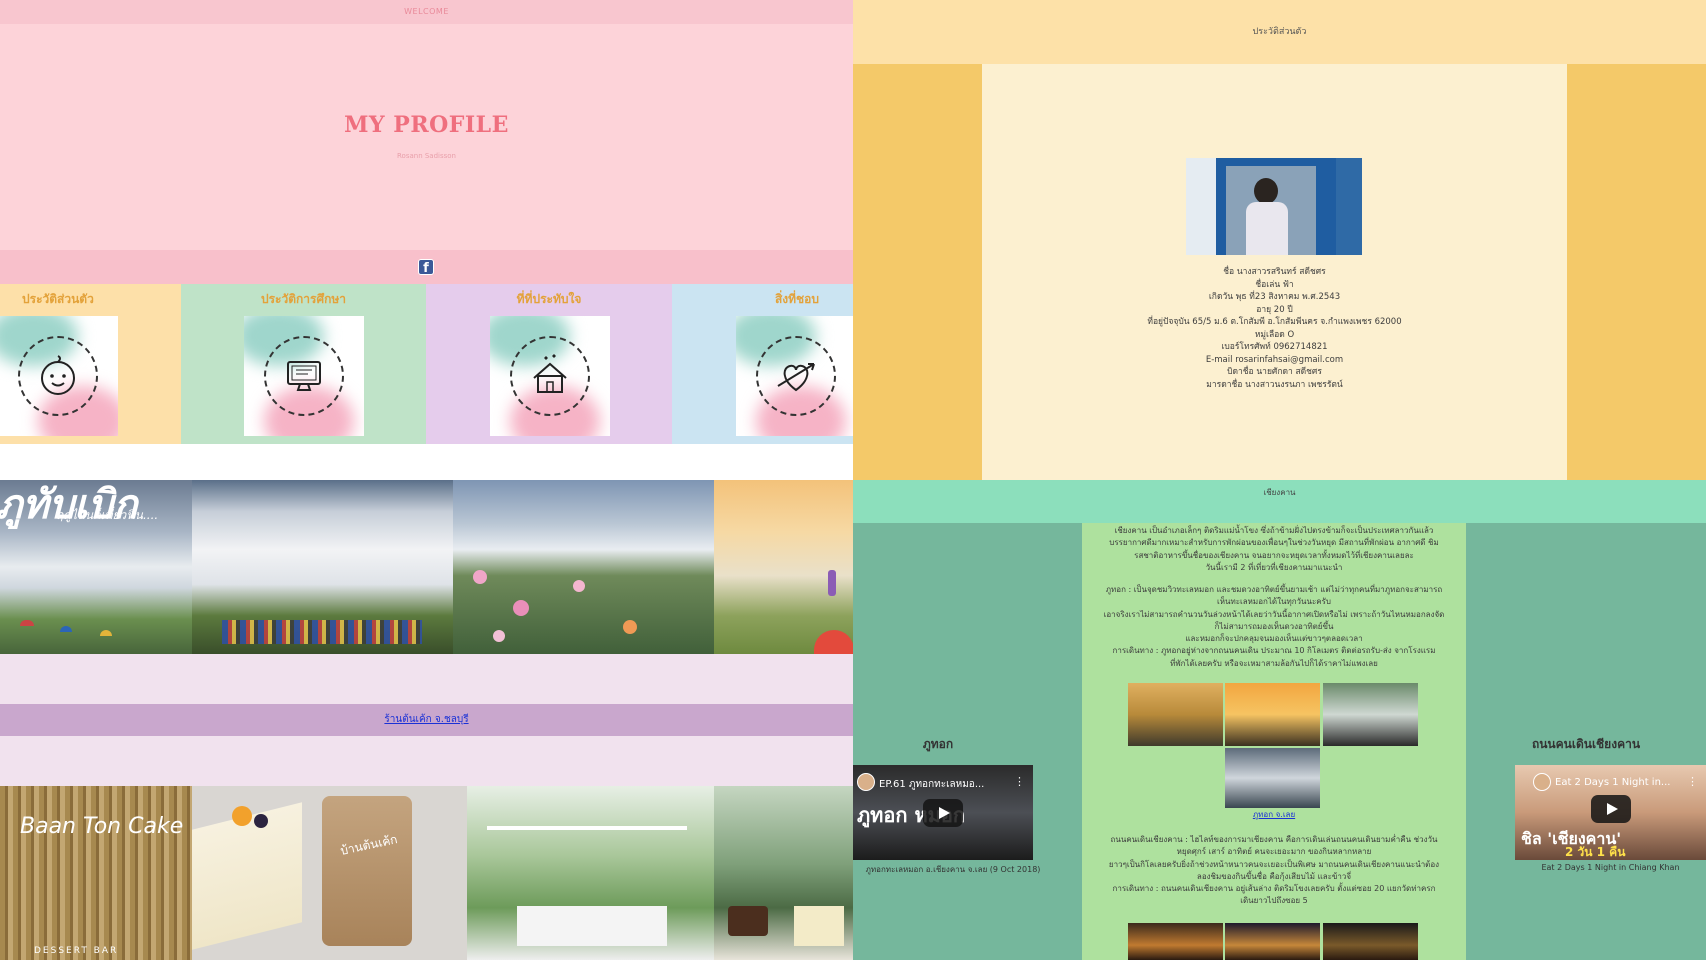 This screenshot has width=1706, height=960. I want to click on chiang-khan-header: เชียงคาน, so click(1279, 501).